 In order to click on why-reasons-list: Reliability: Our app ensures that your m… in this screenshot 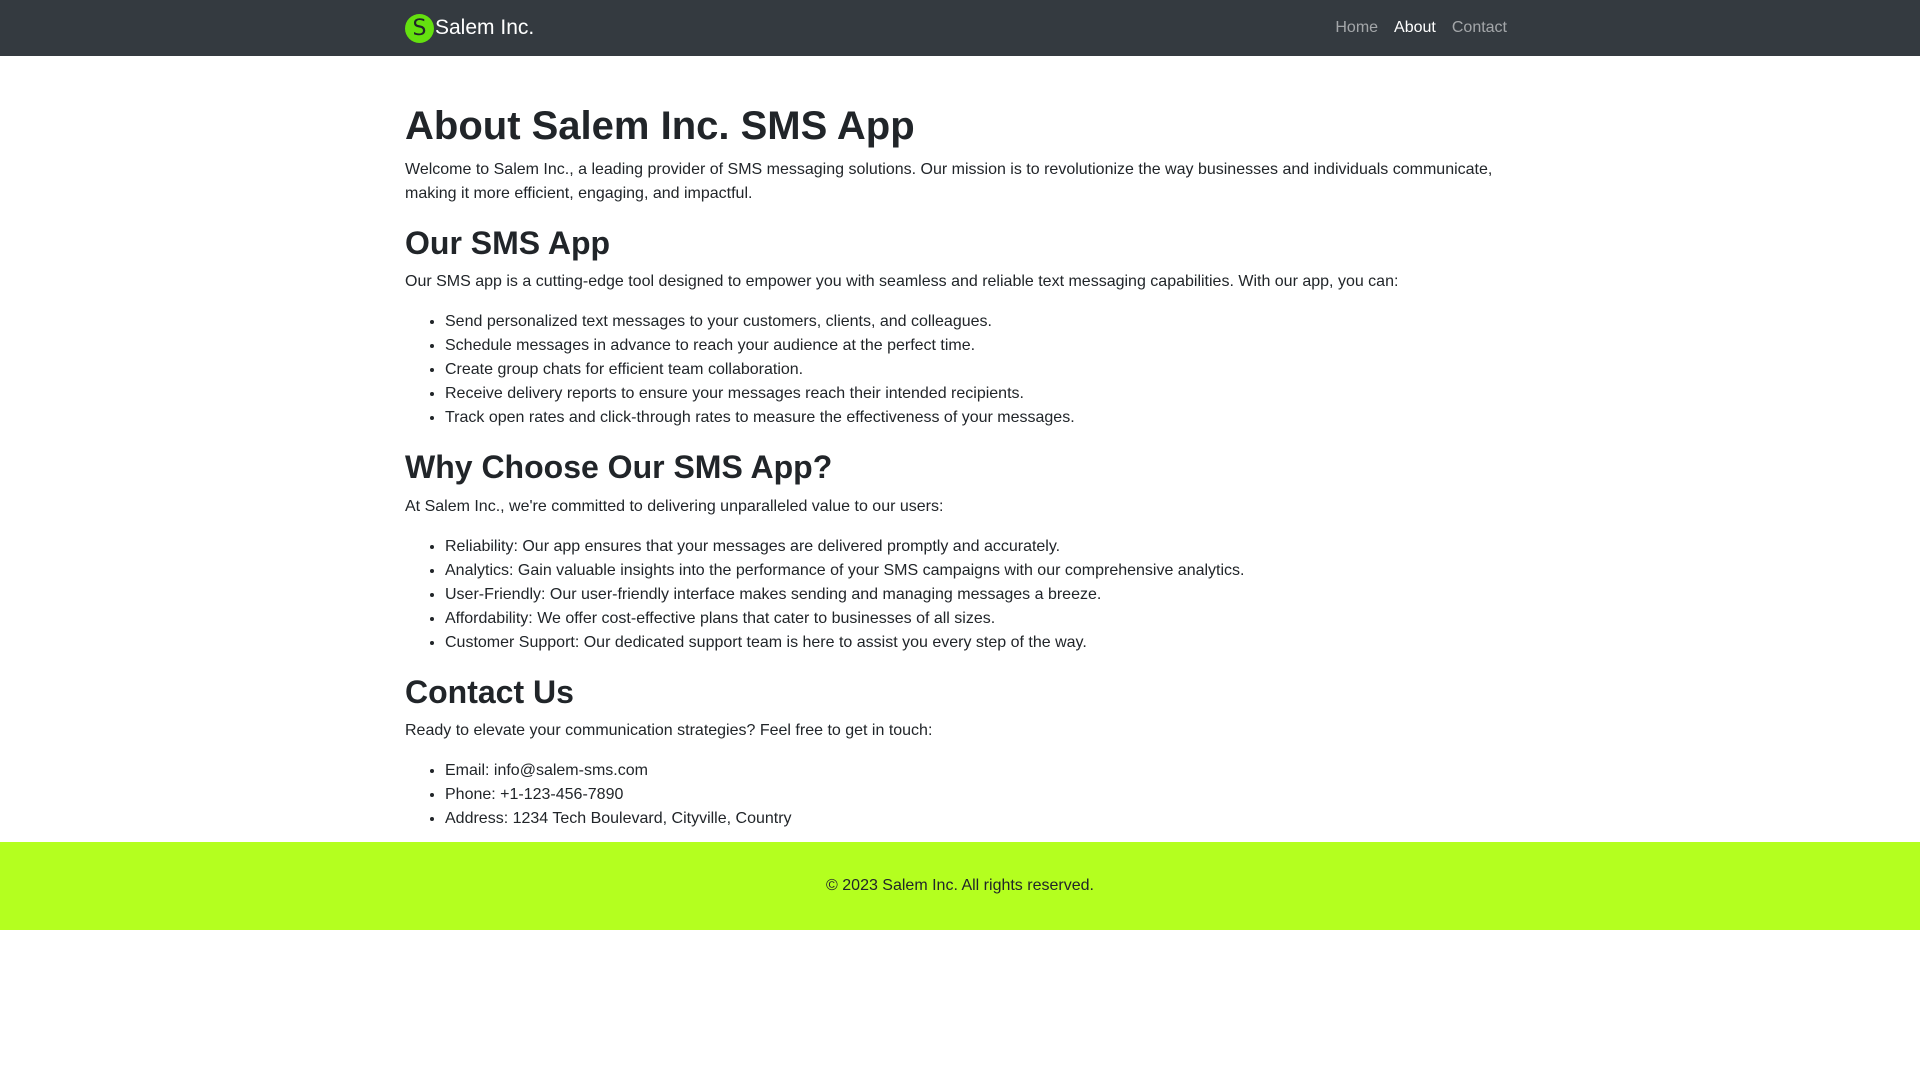, I will do `click(956, 595)`.